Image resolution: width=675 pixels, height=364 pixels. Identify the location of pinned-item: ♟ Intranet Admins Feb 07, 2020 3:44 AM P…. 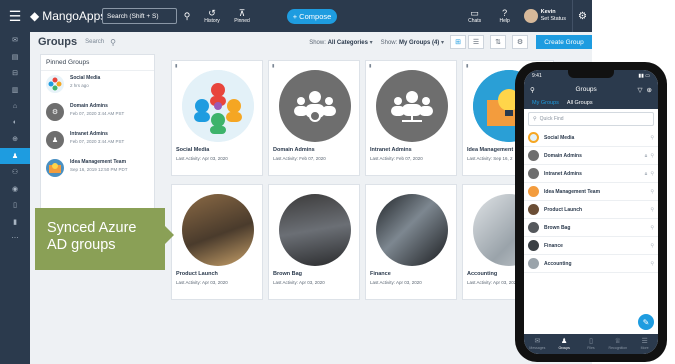
(97, 141).